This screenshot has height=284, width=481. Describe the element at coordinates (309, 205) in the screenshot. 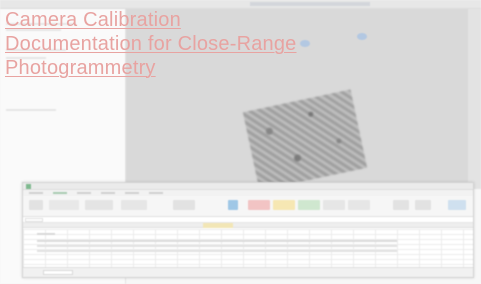

I see `cell-style-good` at that location.